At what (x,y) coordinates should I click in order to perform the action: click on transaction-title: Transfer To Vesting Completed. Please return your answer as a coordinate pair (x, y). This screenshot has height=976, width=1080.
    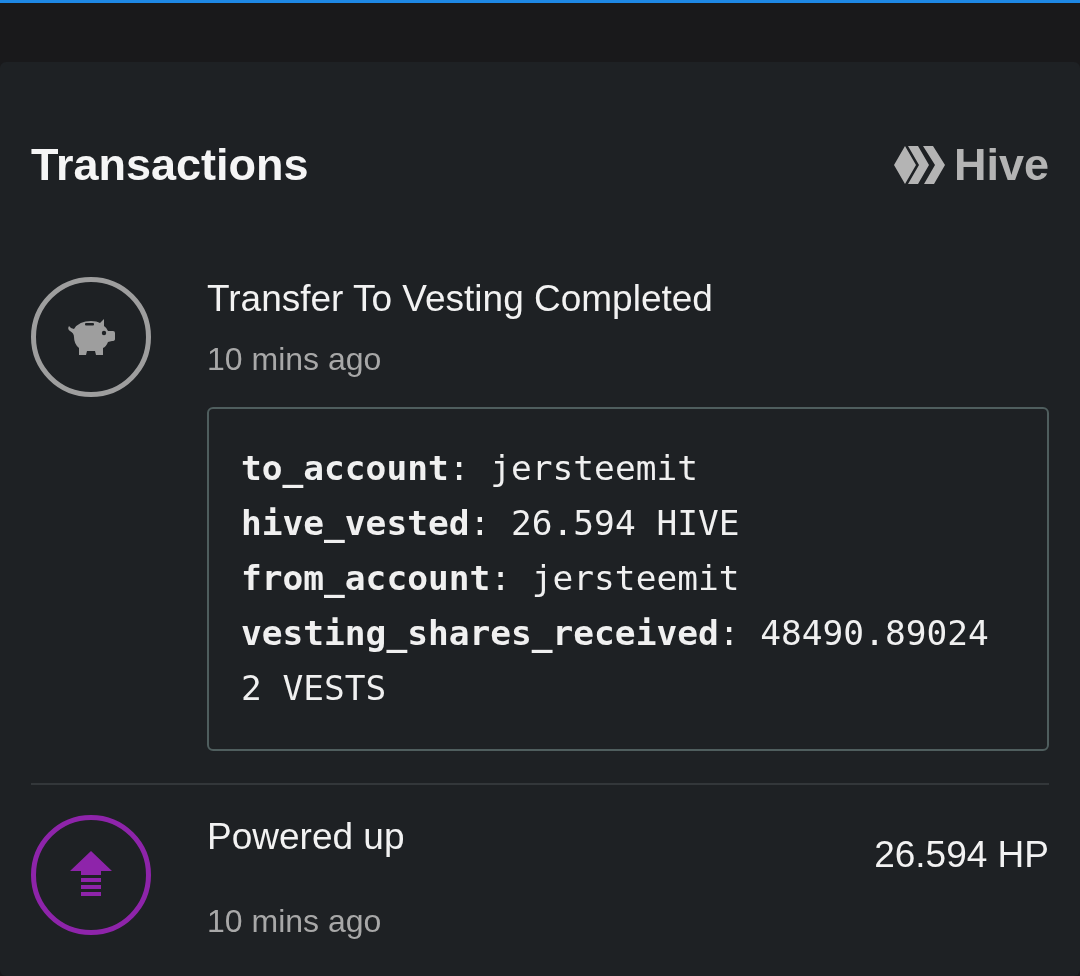
    Looking at the image, I should click on (460, 299).